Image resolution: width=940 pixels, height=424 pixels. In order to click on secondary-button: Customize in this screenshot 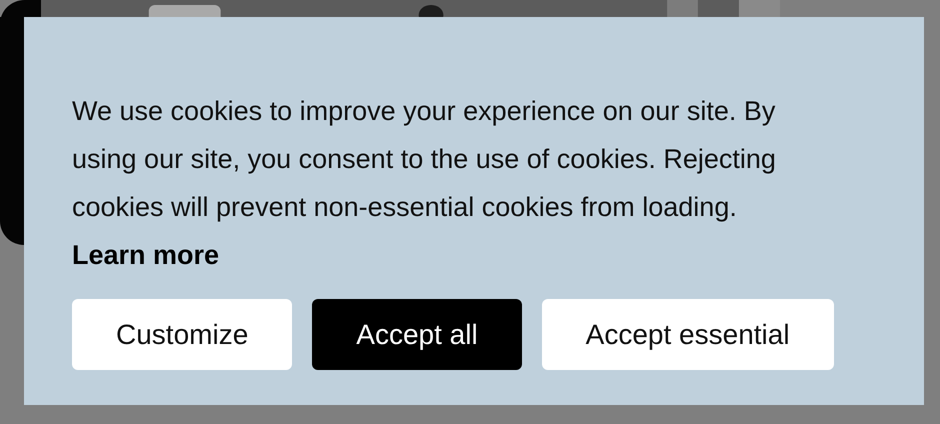, I will do `click(182, 334)`.